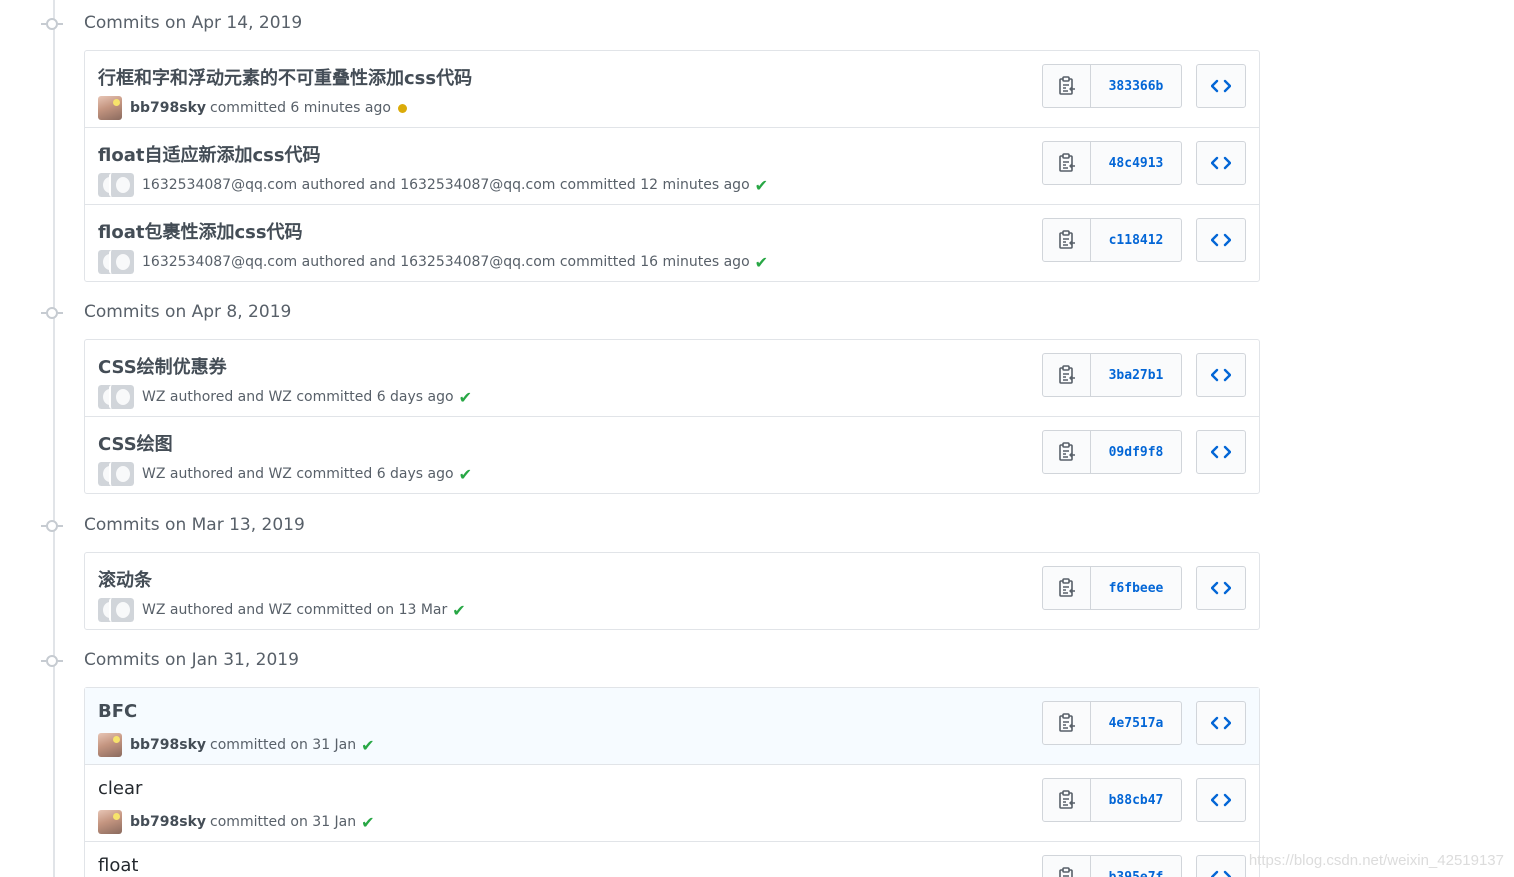 This screenshot has height=877, width=1514. Describe the element at coordinates (300, 314) in the screenshot. I see `commit-group-header: Commits on Apr 8, 2019` at that location.